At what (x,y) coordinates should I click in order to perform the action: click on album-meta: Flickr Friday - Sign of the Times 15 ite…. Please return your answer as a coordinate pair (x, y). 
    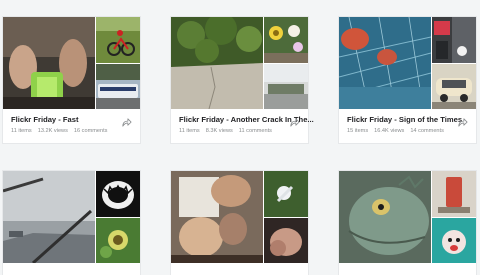
    Looking at the image, I should click on (407, 126).